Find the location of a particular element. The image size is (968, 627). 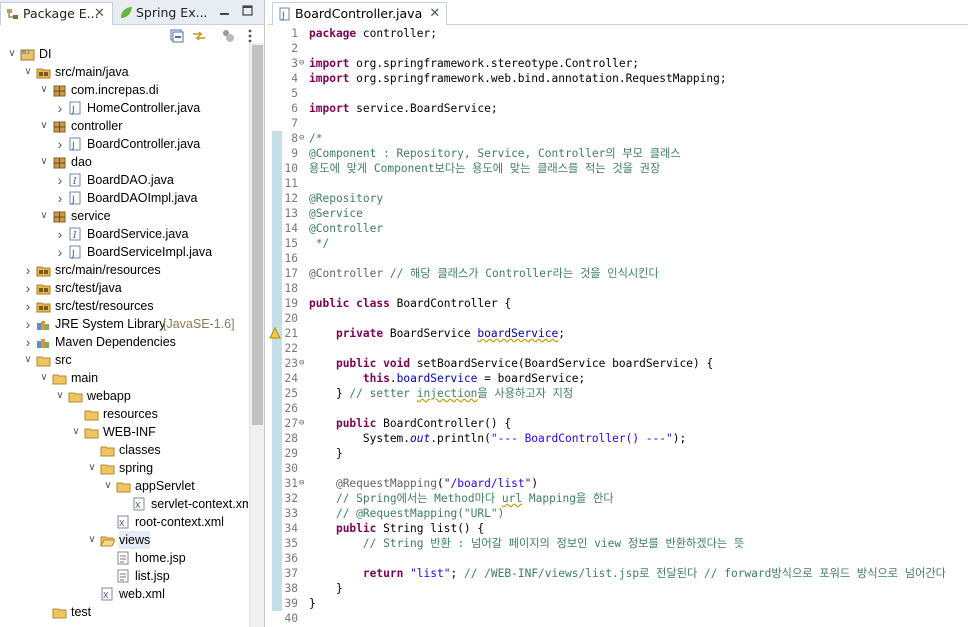

tree-item: › JRE System Library [JavaSE-1.6] is located at coordinates (124, 324).